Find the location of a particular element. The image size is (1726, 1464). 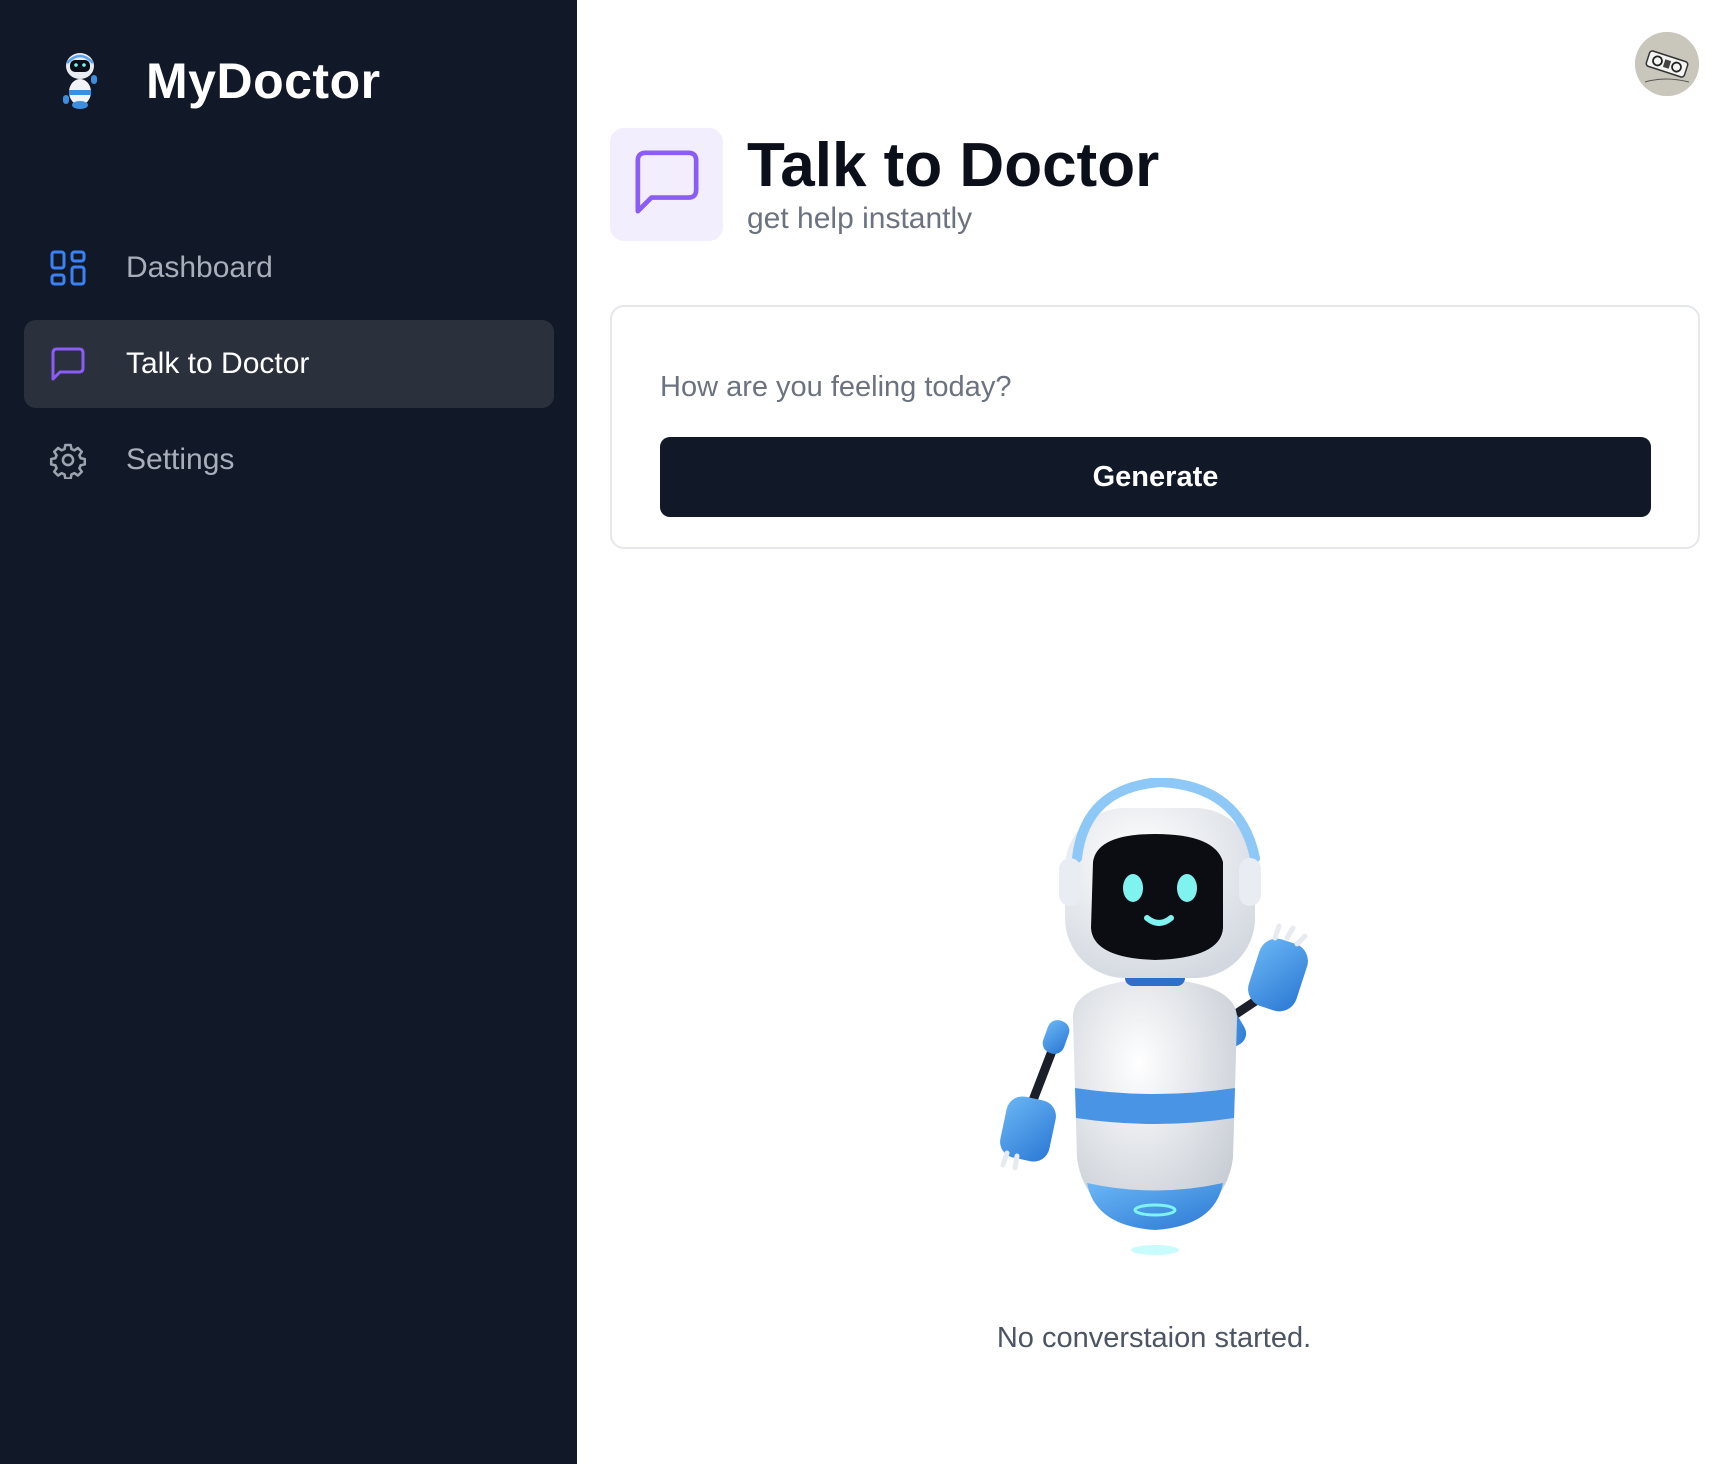

sidebar-item-label: Talk to Doctor is located at coordinates (218, 363).